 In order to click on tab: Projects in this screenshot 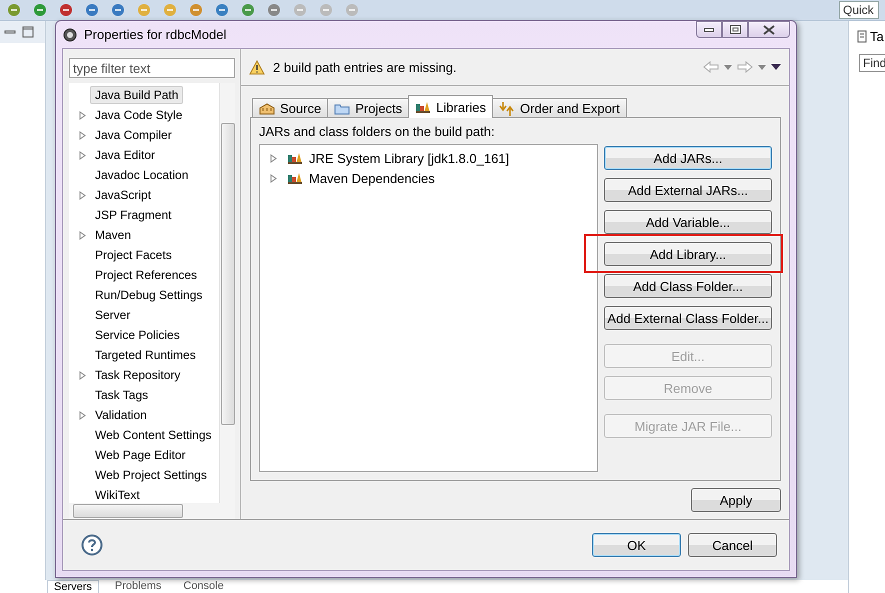, I will do `click(368, 108)`.